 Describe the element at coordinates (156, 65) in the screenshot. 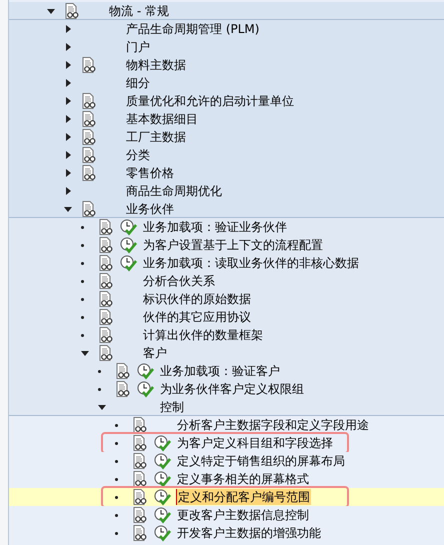

I see `tree-item-label: 物料主数据` at that location.